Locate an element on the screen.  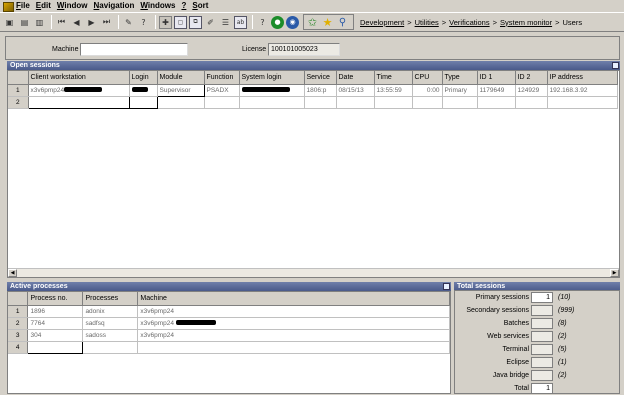
column-header-client-workstation: Client workstation is located at coordinates (79, 78).